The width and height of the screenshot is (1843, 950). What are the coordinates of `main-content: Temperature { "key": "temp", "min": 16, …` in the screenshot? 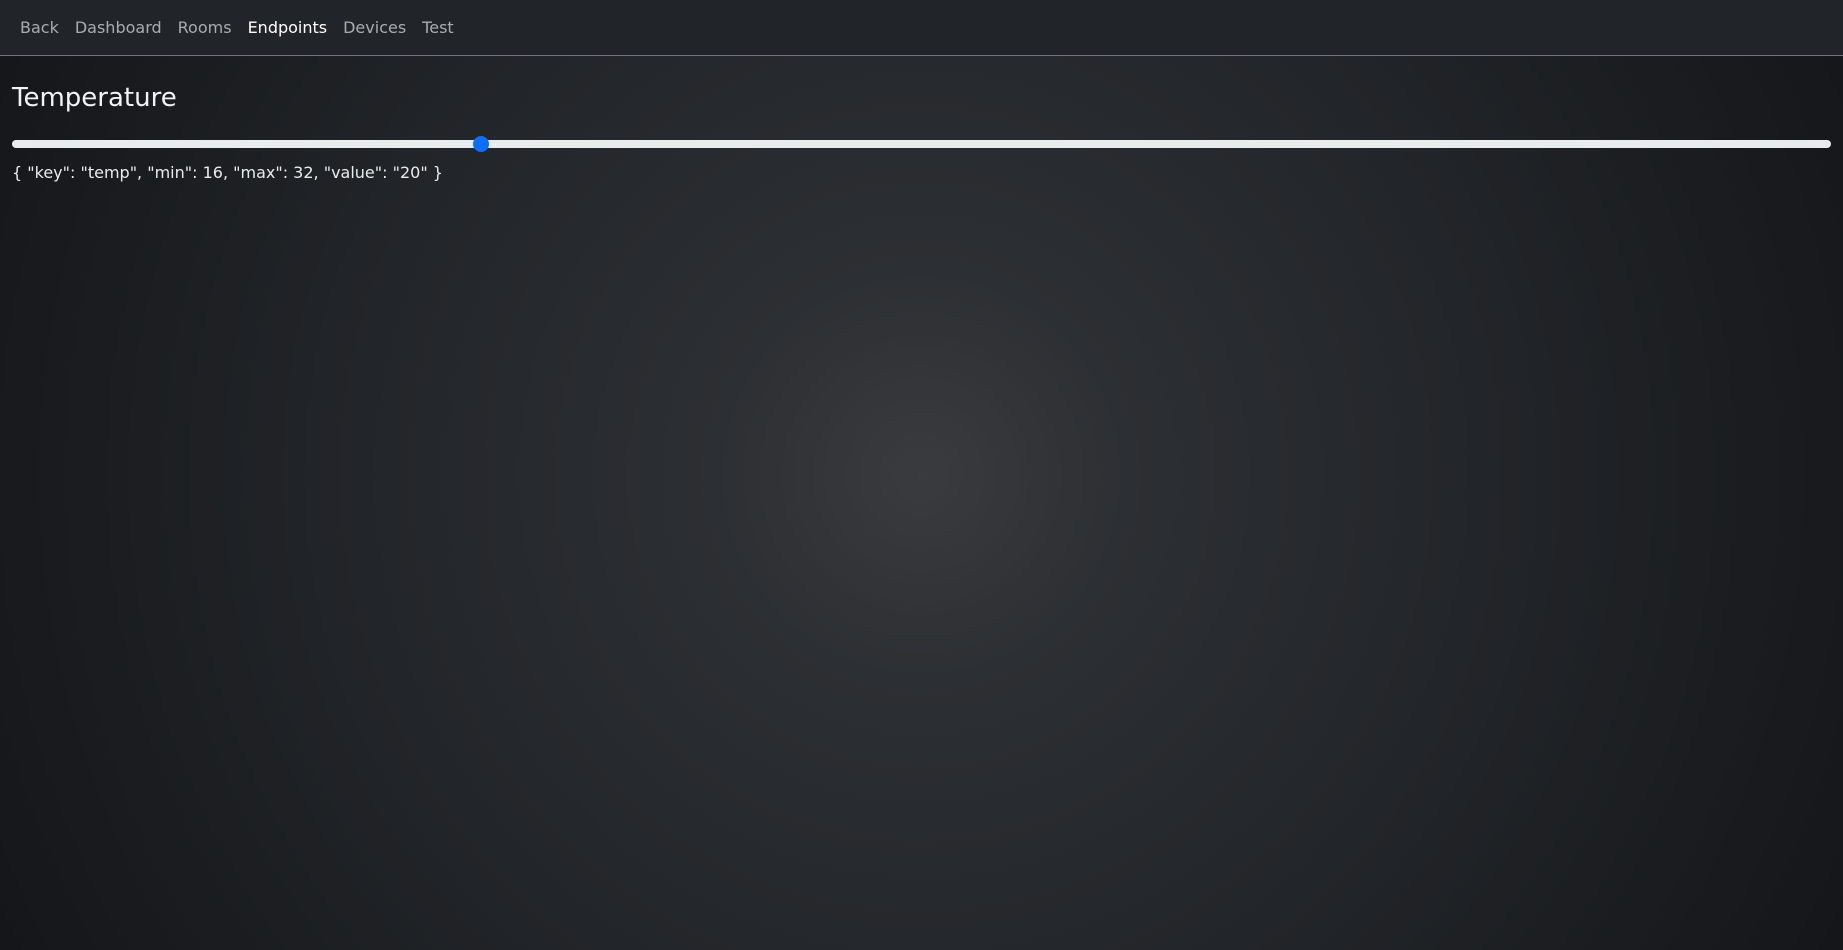 It's located at (921, 132).